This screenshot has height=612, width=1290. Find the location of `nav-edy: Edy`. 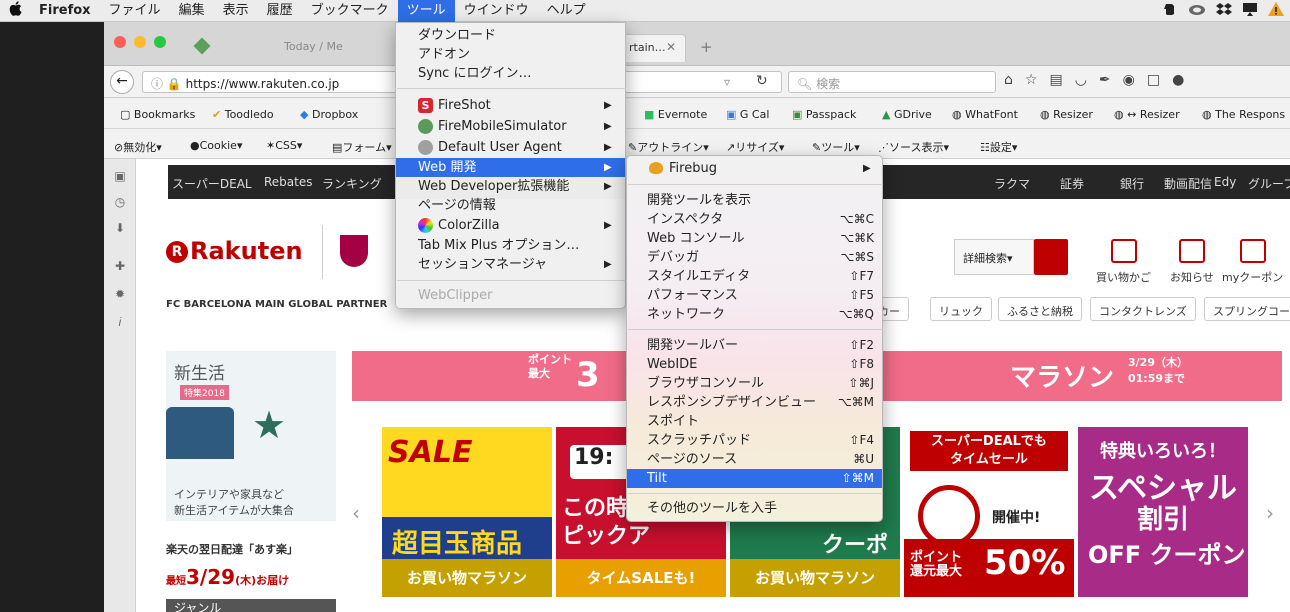

nav-edy: Edy is located at coordinates (1225, 182).